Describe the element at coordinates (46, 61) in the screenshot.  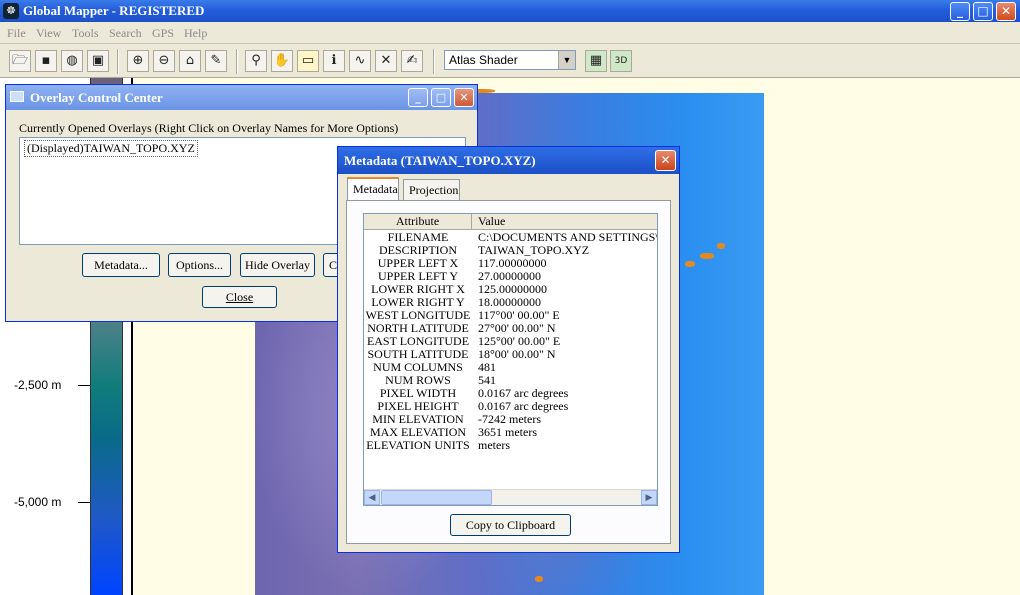
I see `save-icon: ▪` at that location.